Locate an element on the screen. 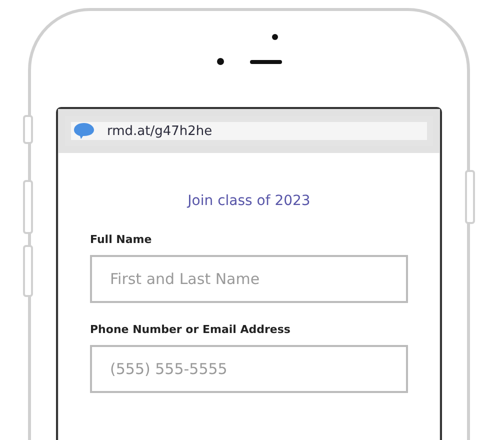 The width and height of the screenshot is (479, 440). field-label: Full Name is located at coordinates (121, 239).